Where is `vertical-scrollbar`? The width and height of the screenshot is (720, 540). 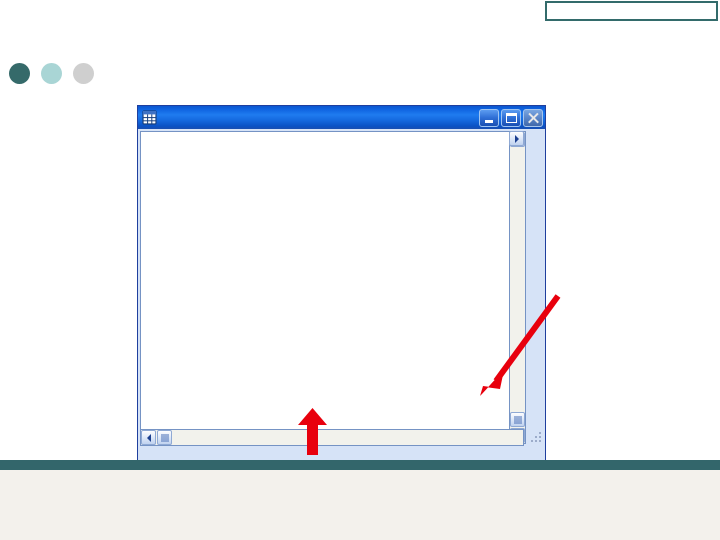
vertical-scrollbar is located at coordinates (517, 287).